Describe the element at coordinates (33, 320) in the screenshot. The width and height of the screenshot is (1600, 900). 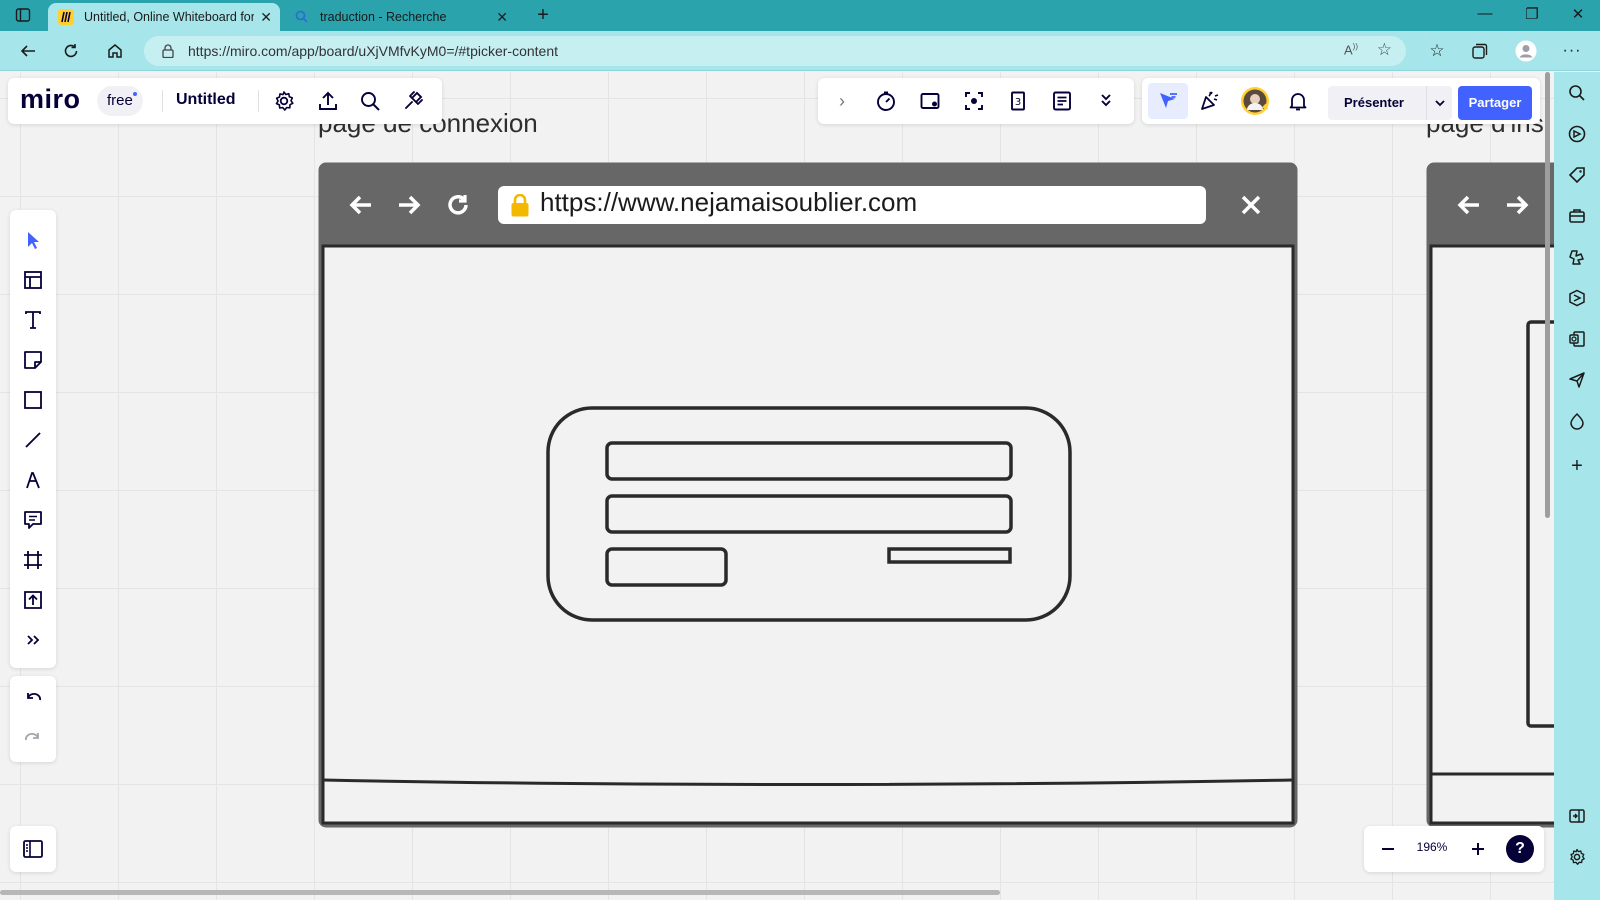
I see `text-tool-icon` at that location.